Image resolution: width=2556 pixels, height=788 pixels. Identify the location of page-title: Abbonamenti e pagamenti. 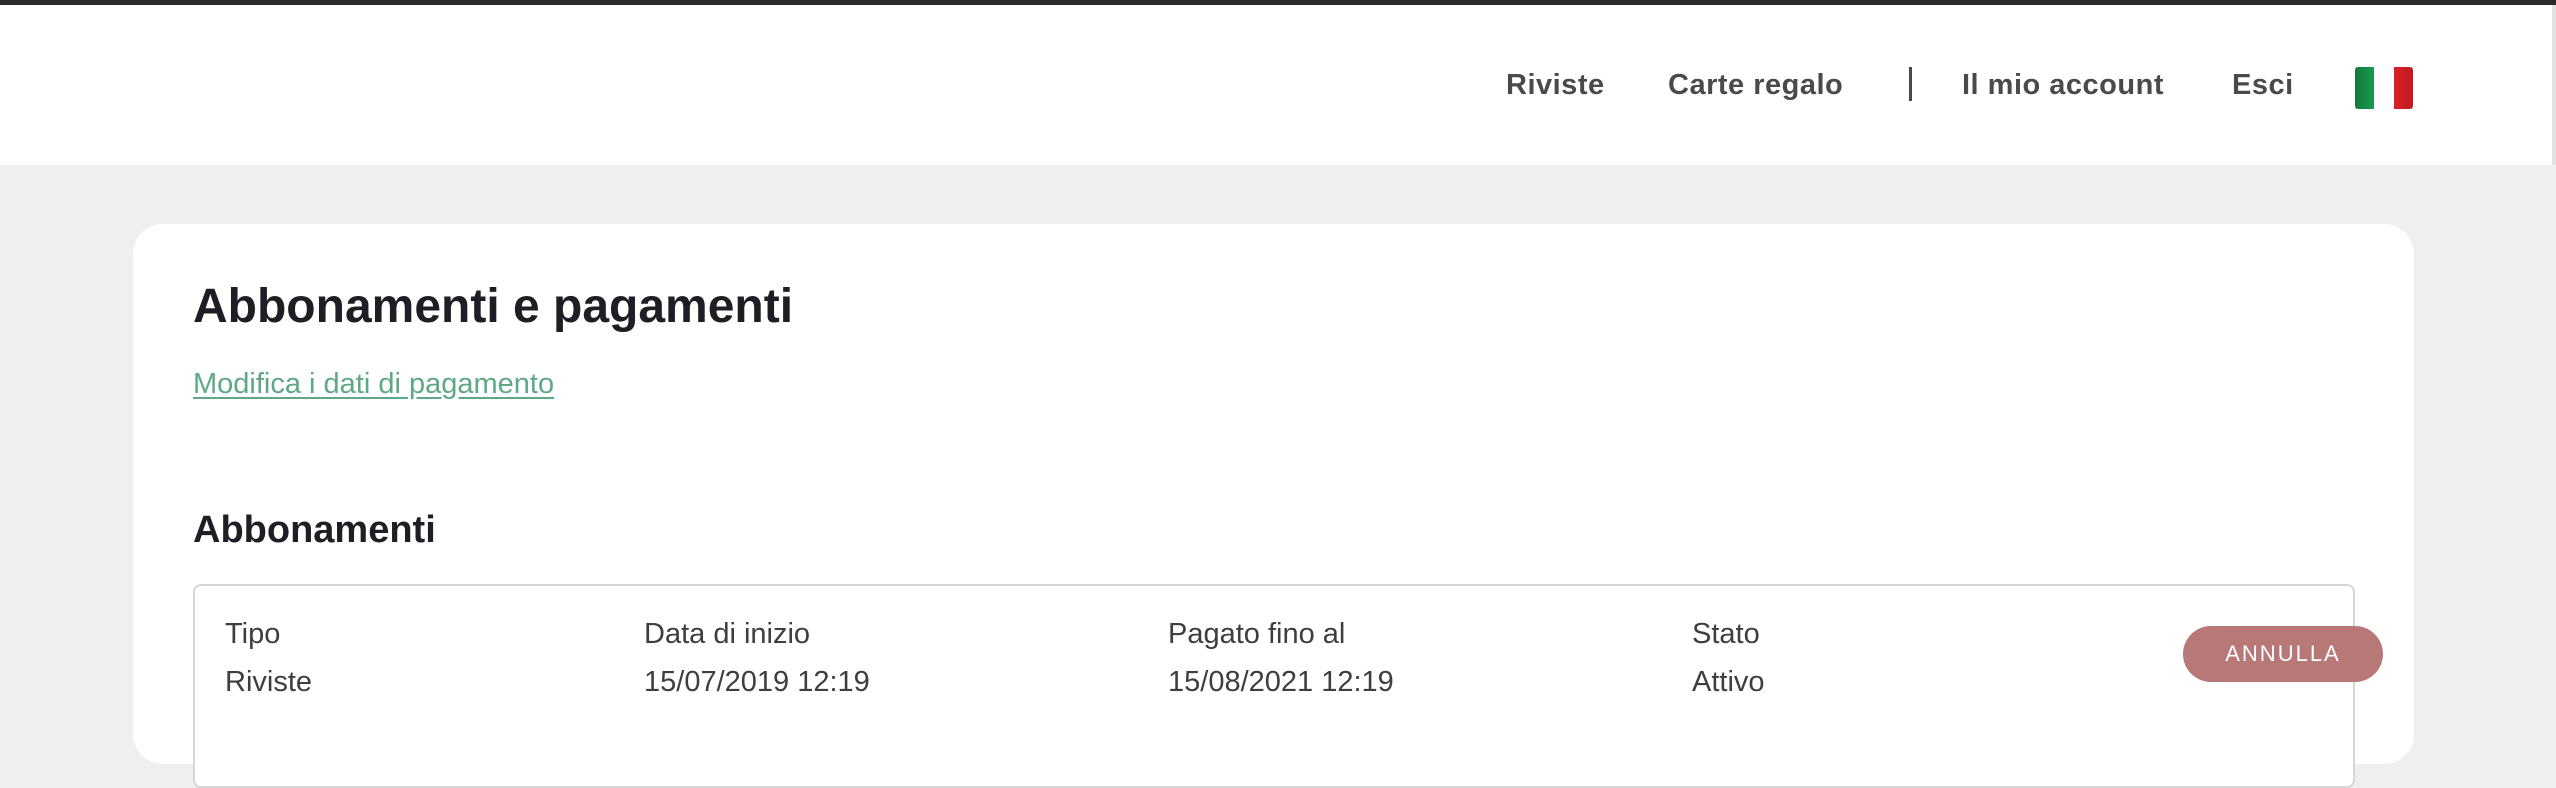
(493, 306).